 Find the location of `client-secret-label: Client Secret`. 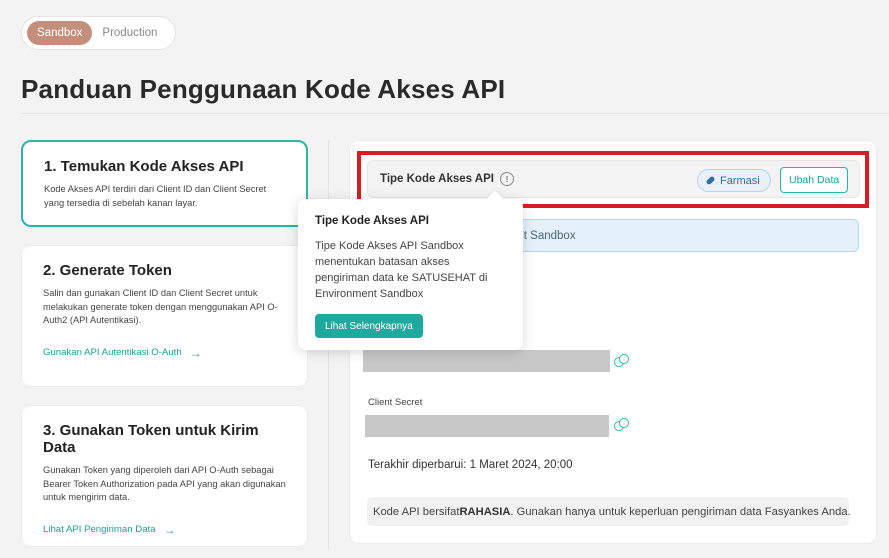

client-secret-label: Client Secret is located at coordinates (395, 402).